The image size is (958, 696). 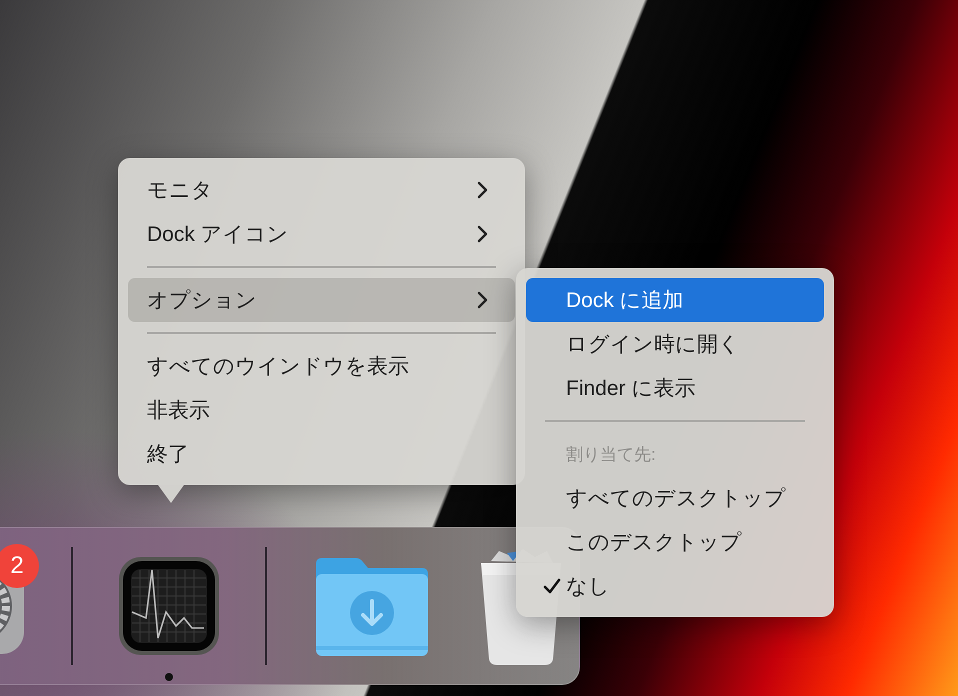 What do you see at coordinates (675, 300) in the screenshot?
I see `menu-item: Dock に追加` at bounding box center [675, 300].